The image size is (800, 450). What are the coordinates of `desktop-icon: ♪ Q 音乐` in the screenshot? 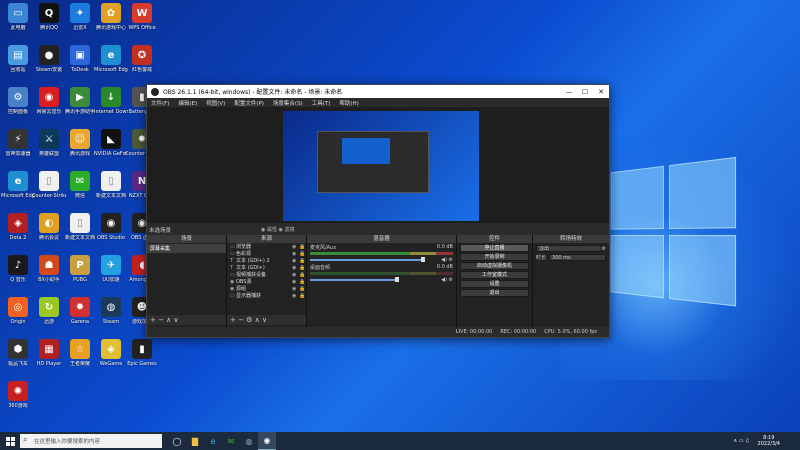 It's located at (18, 269).